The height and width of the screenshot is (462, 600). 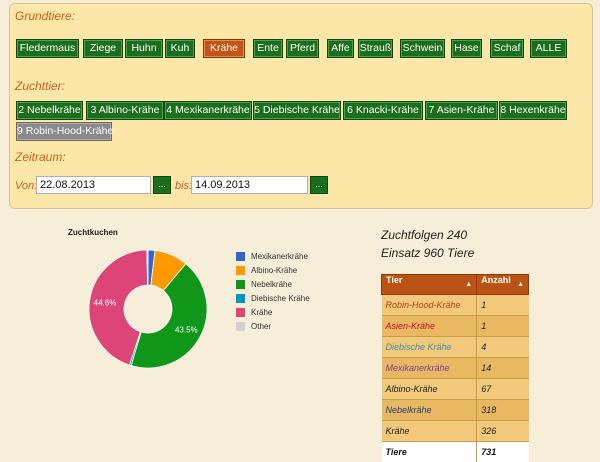 What do you see at coordinates (503, 285) in the screenshot?
I see `column-header-anzahl: Anzahl▲` at bounding box center [503, 285].